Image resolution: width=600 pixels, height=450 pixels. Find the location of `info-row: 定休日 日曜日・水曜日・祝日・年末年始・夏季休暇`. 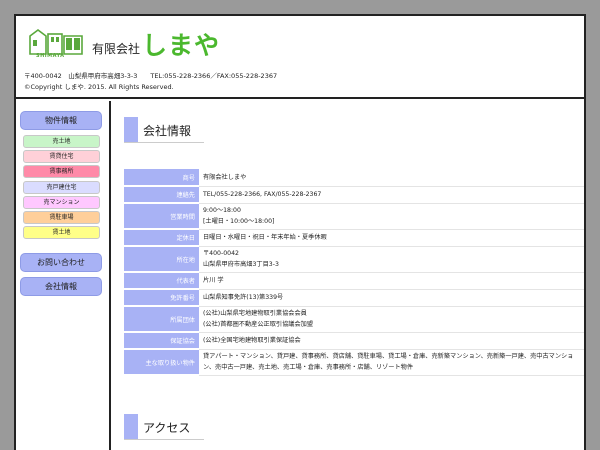

info-row: 定休日 日曜日・水曜日・祝日・年末年始・夏季休暇 is located at coordinates (354, 238).